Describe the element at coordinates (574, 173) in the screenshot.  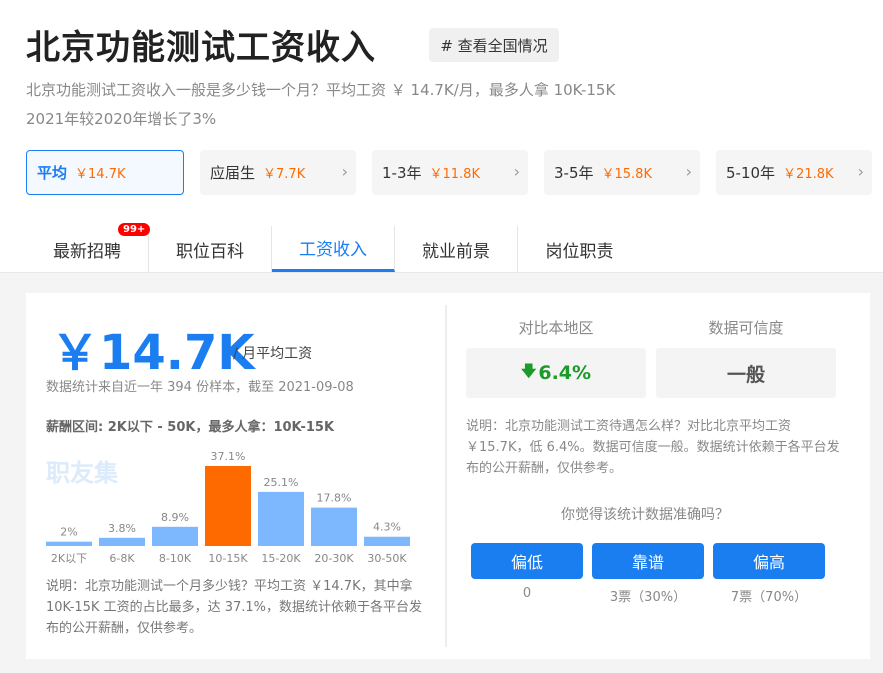
I see `exp-tab-label: 3-5年` at that location.